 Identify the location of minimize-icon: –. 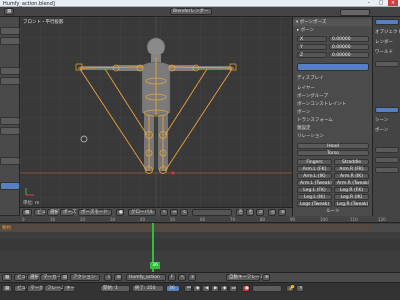
(369, 3).